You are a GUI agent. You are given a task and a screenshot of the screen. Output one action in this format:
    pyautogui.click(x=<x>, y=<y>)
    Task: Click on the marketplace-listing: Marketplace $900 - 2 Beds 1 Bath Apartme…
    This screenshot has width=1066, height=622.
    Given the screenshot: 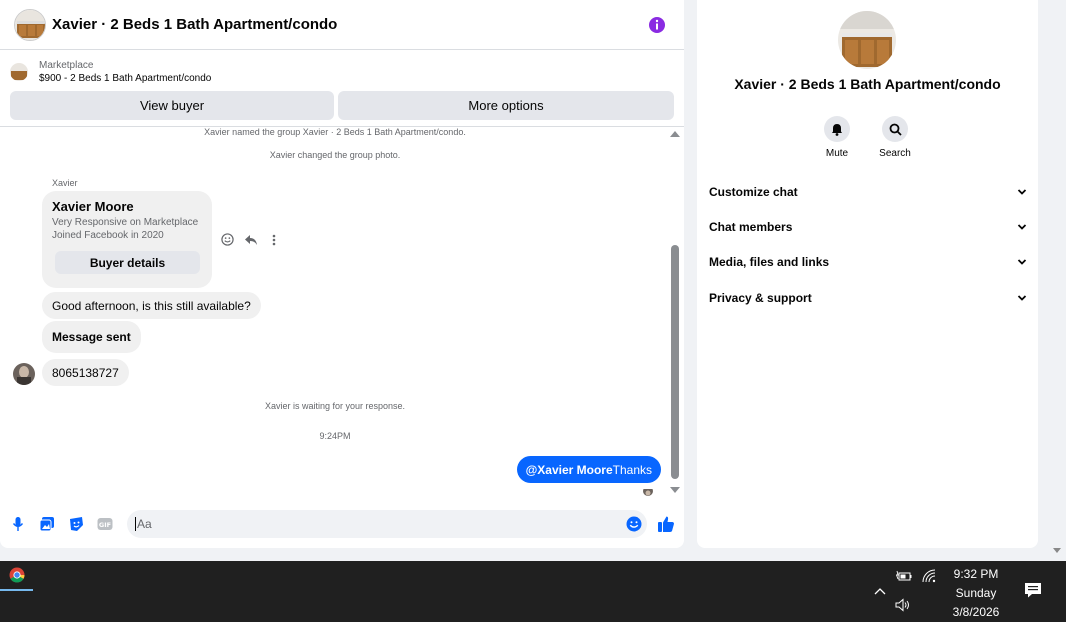 What is the action you would take?
    pyautogui.click(x=342, y=68)
    